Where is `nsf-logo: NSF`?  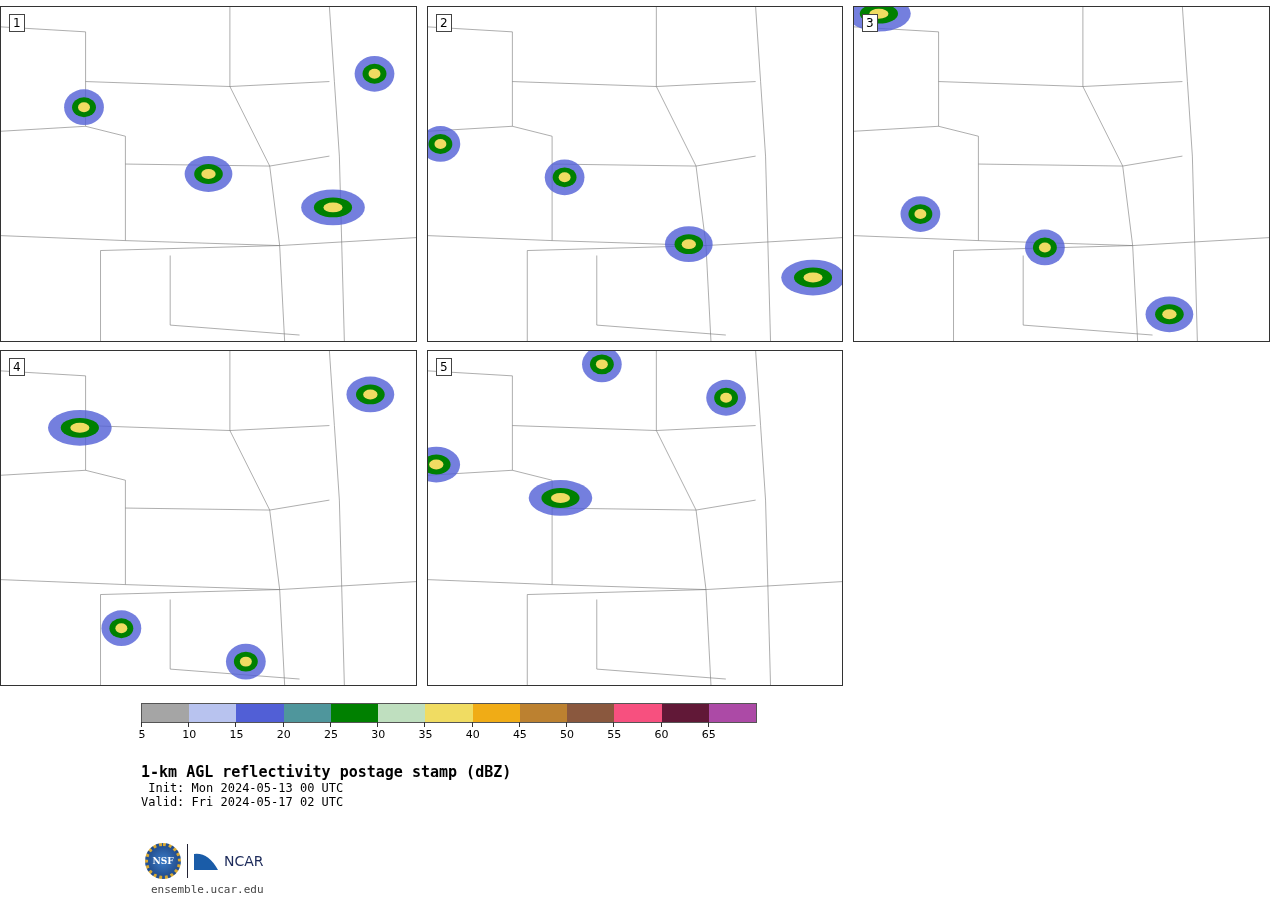 nsf-logo: NSF is located at coordinates (163, 861).